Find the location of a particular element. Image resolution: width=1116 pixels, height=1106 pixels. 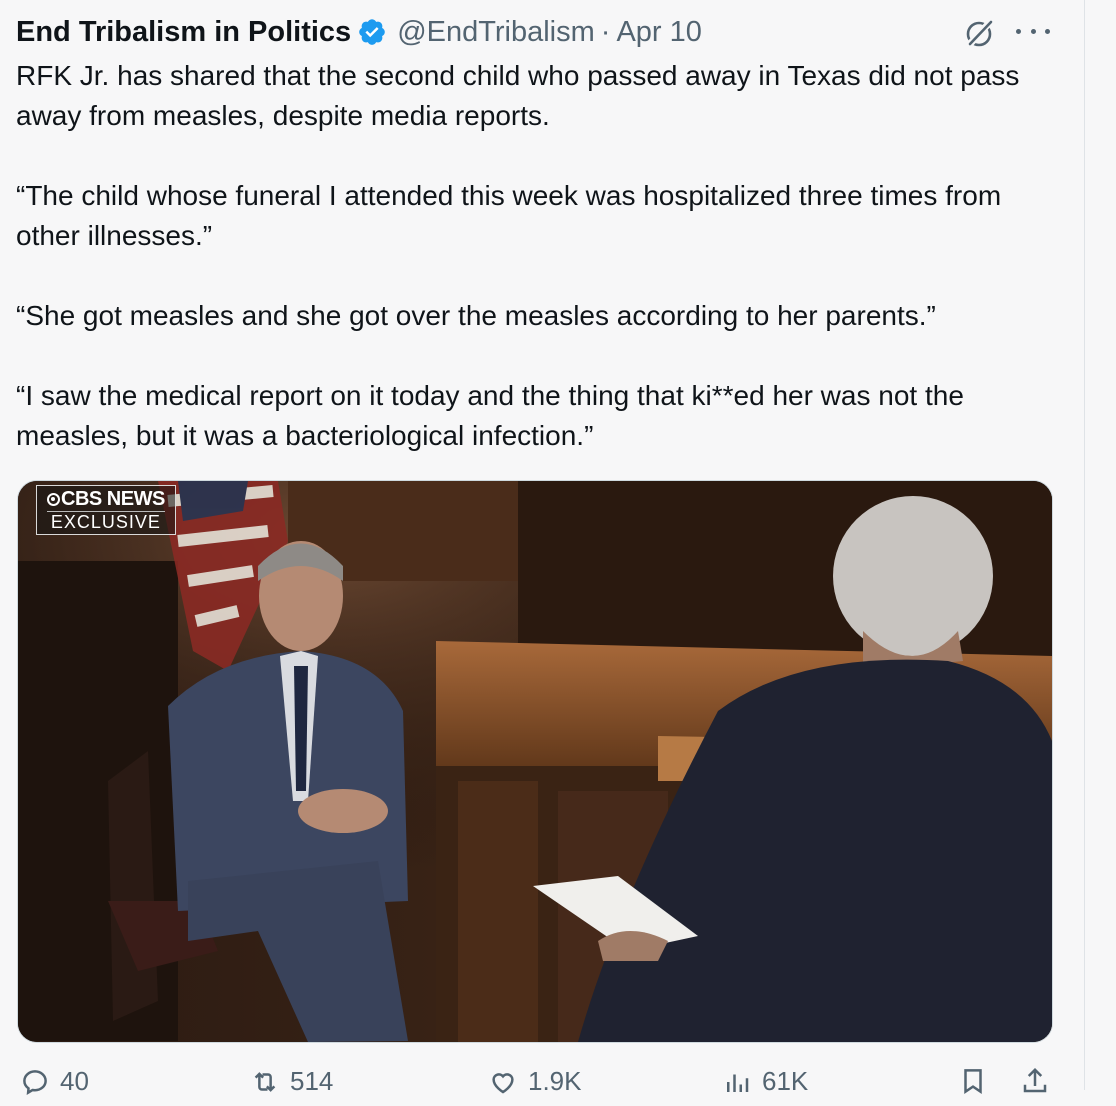

column-divider is located at coordinates (1084, 545).